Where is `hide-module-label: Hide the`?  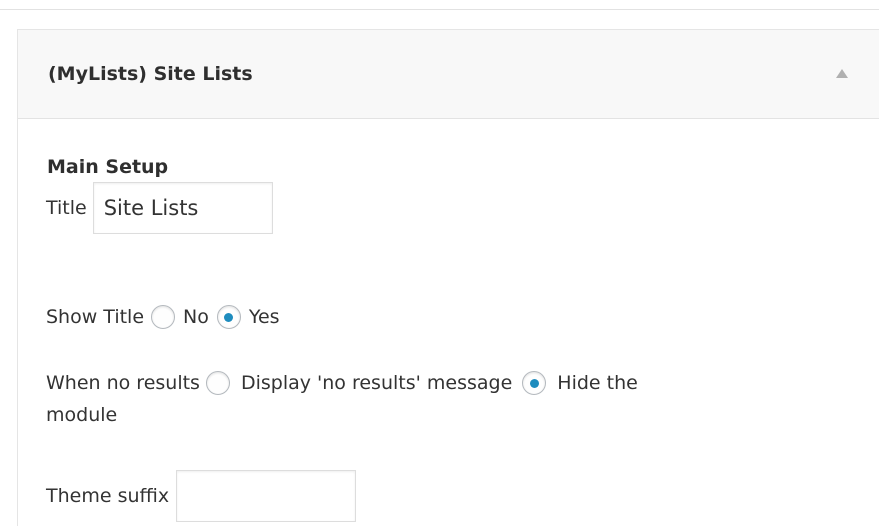 hide-module-label: Hide the is located at coordinates (597, 383).